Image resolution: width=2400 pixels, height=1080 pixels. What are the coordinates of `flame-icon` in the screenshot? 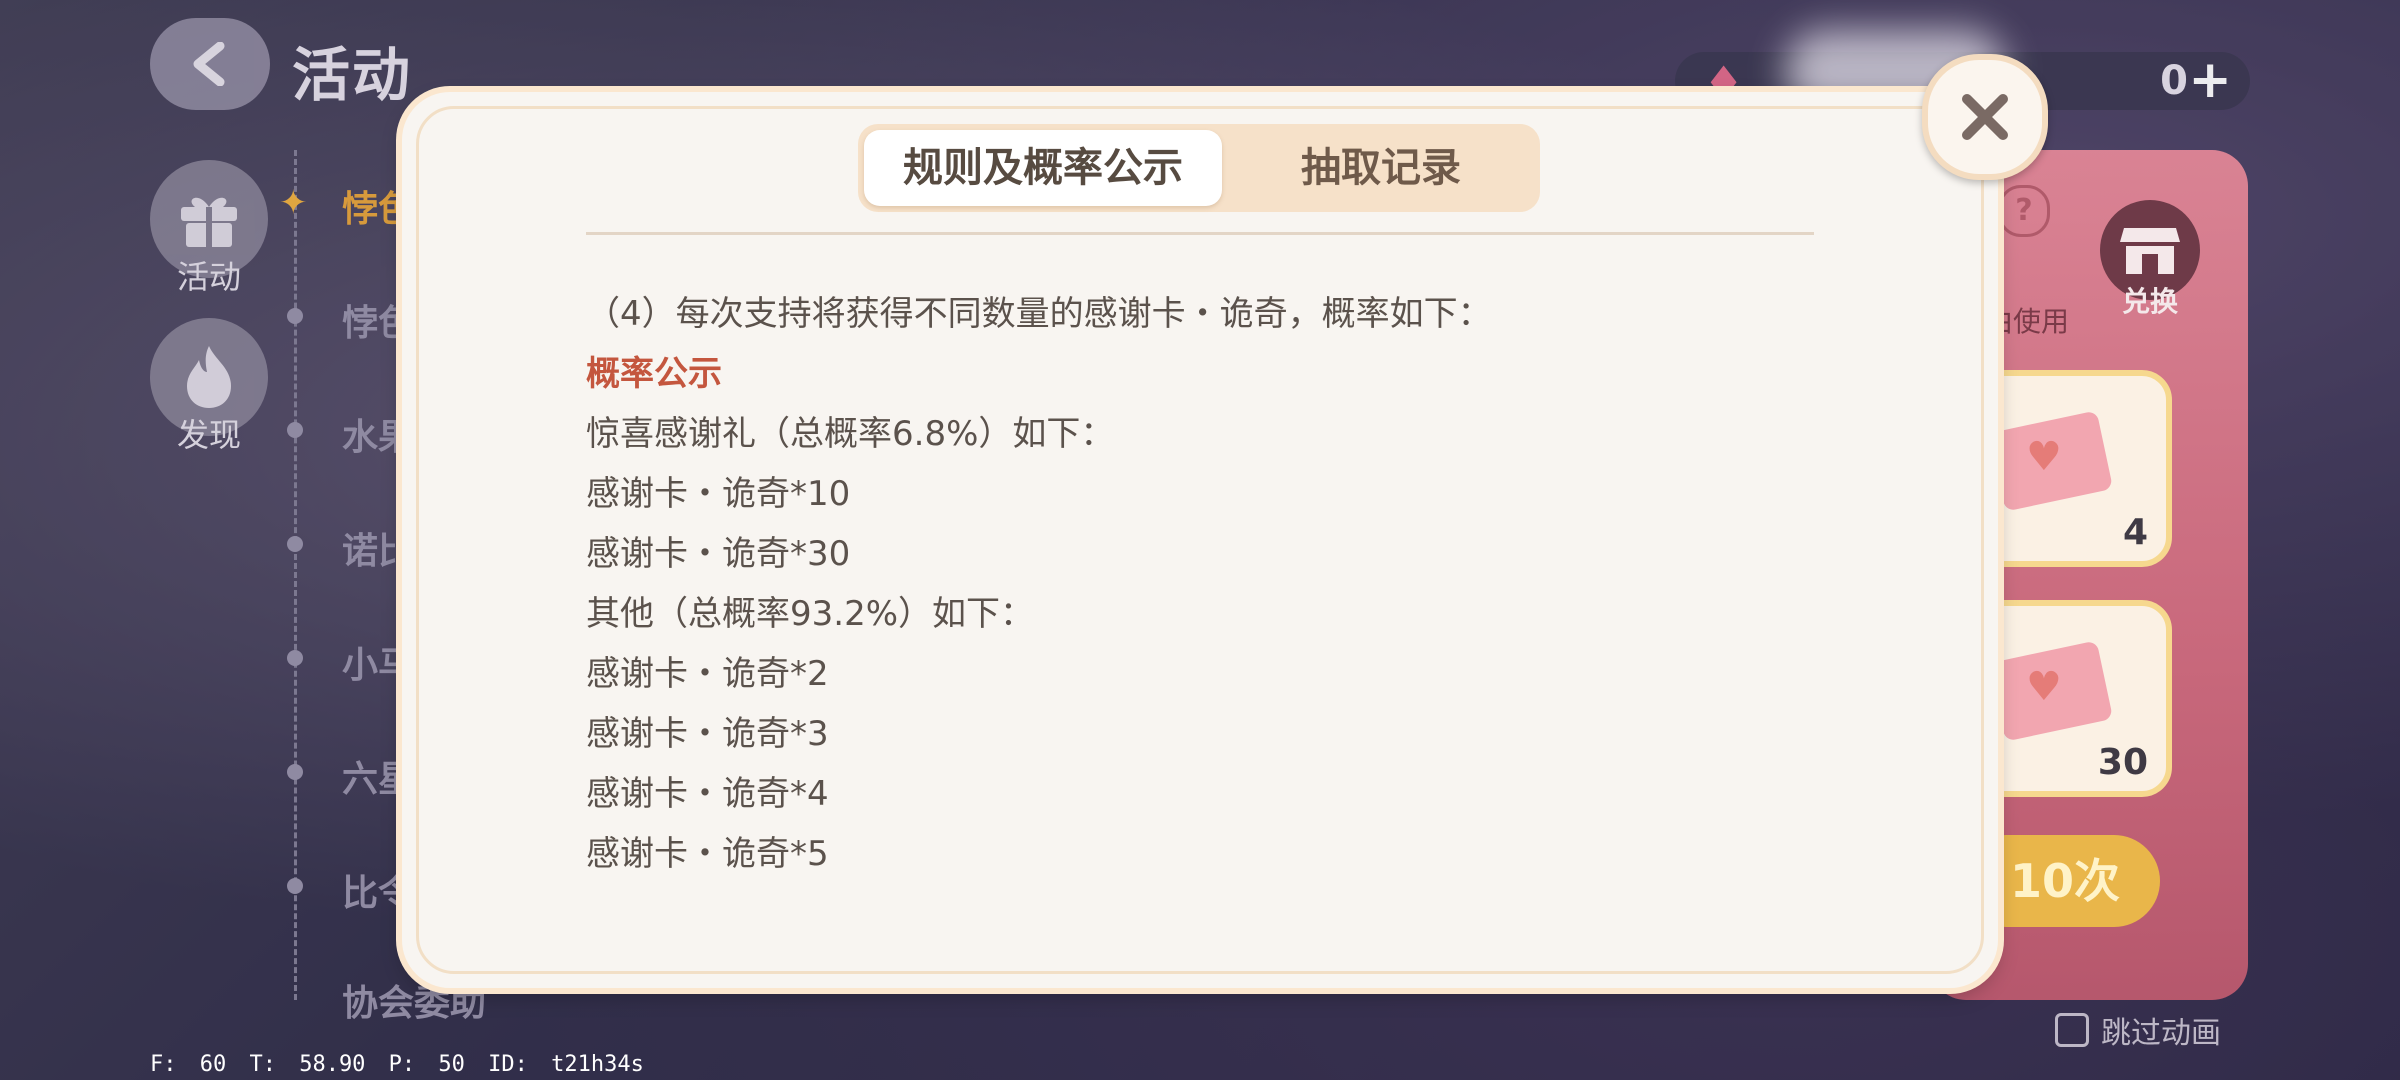 It's located at (209, 377).